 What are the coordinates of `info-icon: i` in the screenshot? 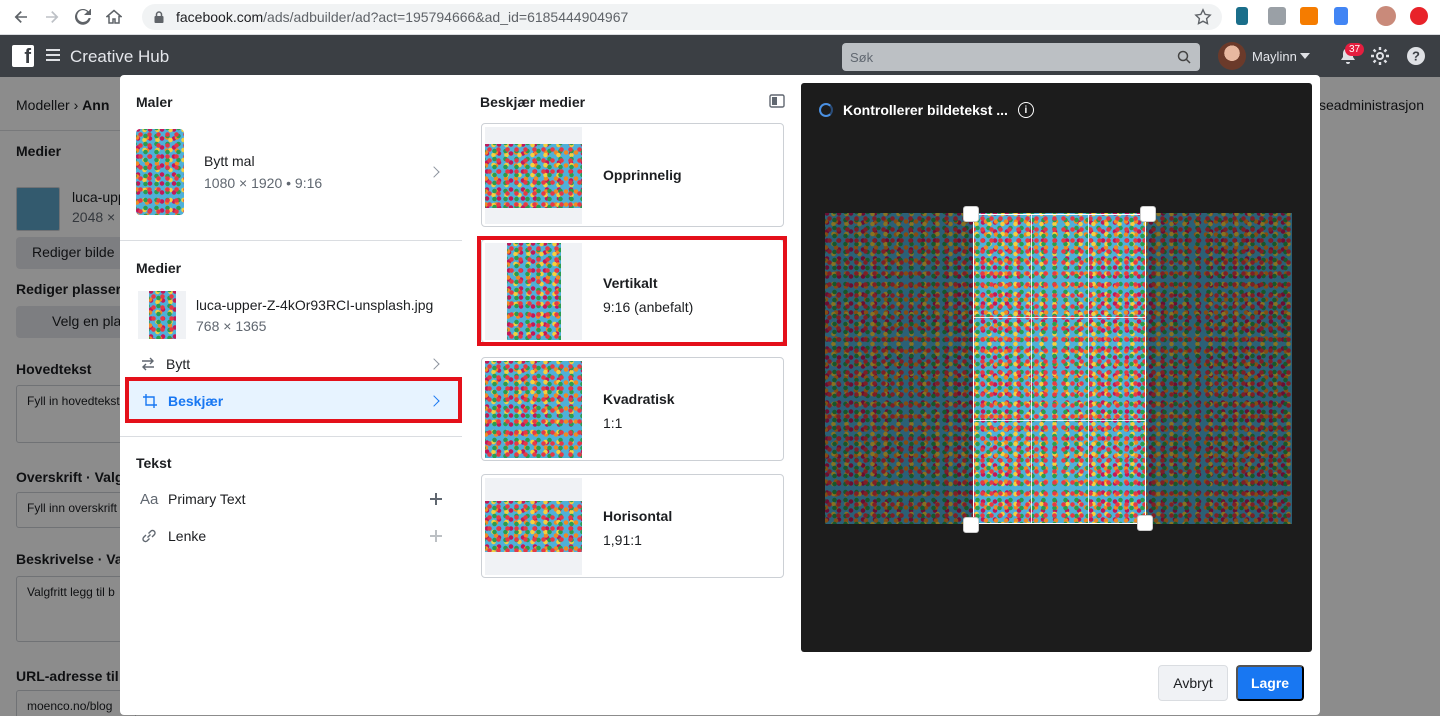 It's located at (1025, 110).